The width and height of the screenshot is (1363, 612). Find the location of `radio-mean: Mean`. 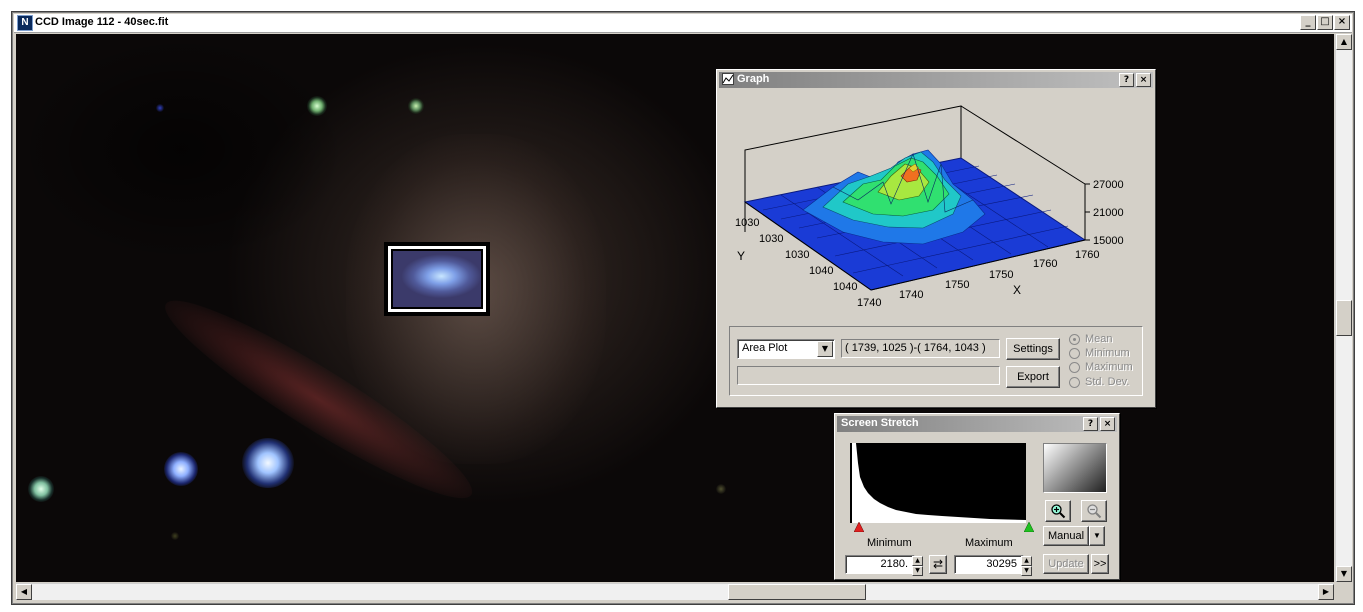

radio-mean: Mean is located at coordinates (1091, 339).